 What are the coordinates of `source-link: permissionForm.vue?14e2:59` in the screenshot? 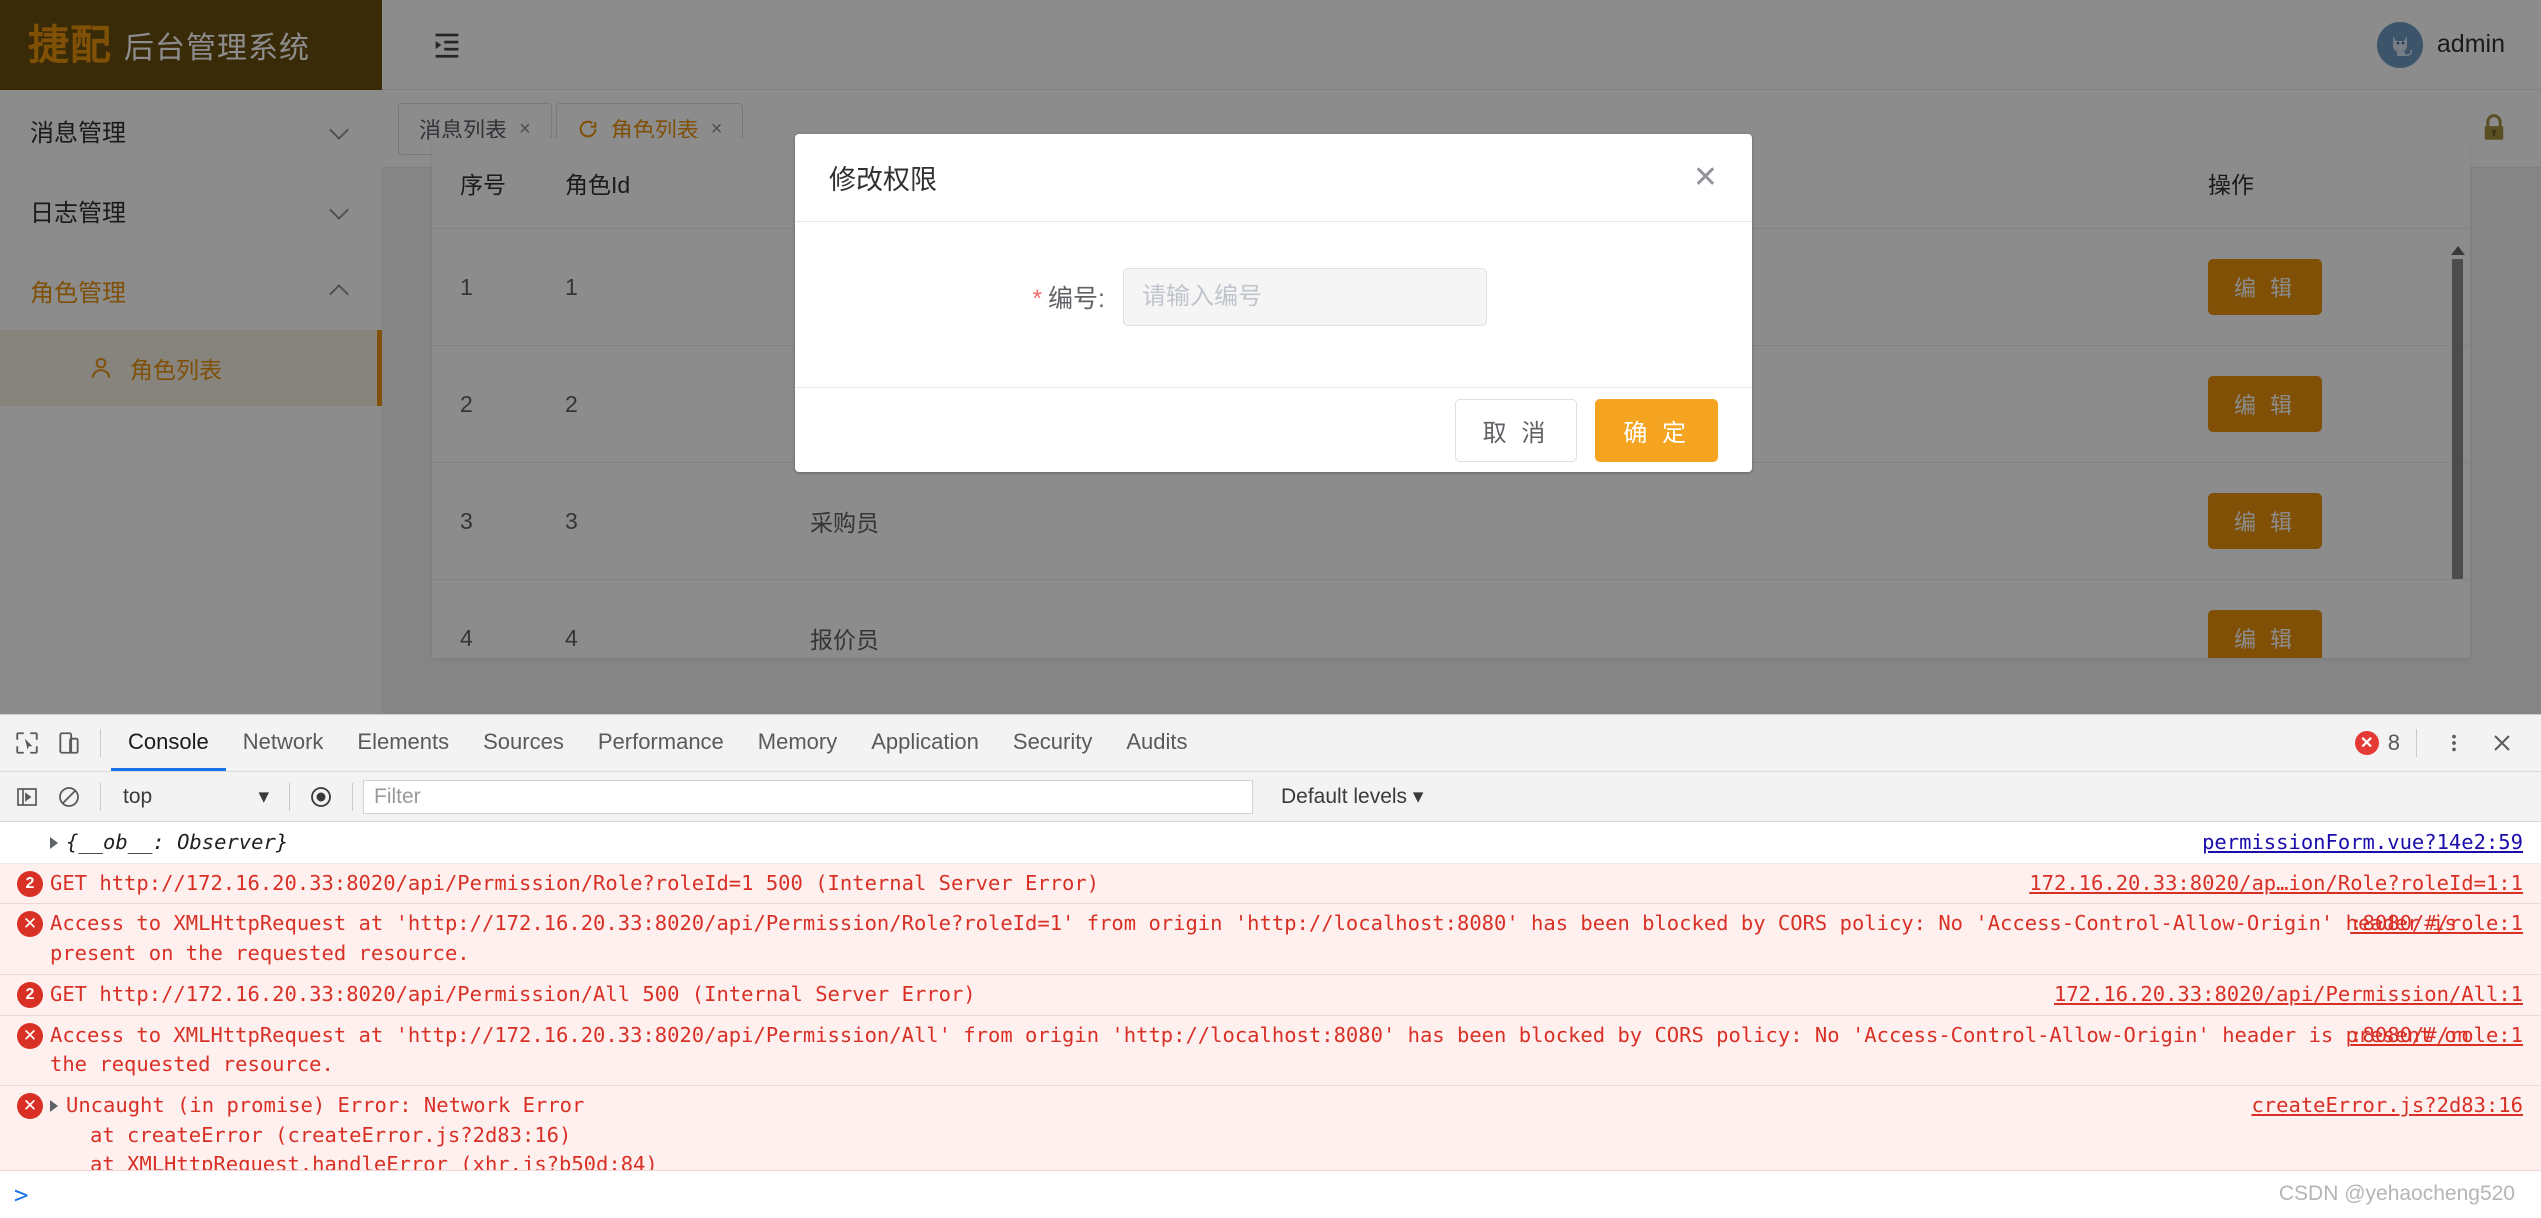 It's located at (2362, 842).